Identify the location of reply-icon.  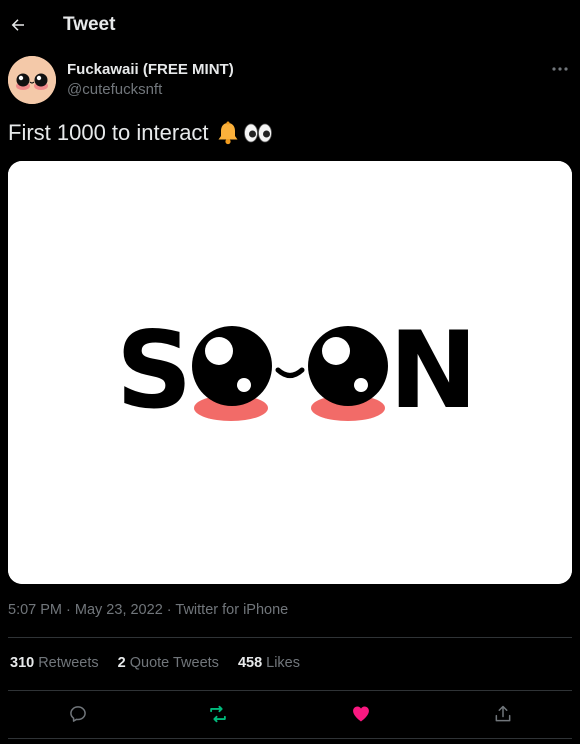
(78, 714).